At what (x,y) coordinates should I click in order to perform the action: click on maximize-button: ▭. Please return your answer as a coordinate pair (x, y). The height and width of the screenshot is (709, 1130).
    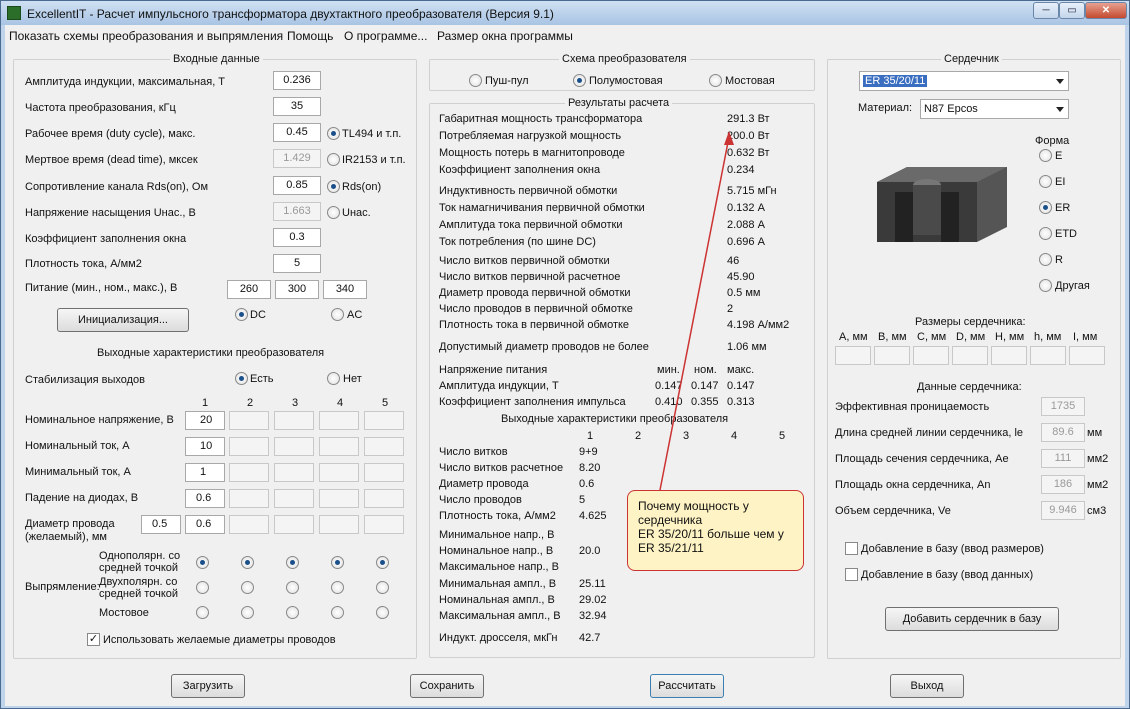
    Looking at the image, I should click on (1072, 10).